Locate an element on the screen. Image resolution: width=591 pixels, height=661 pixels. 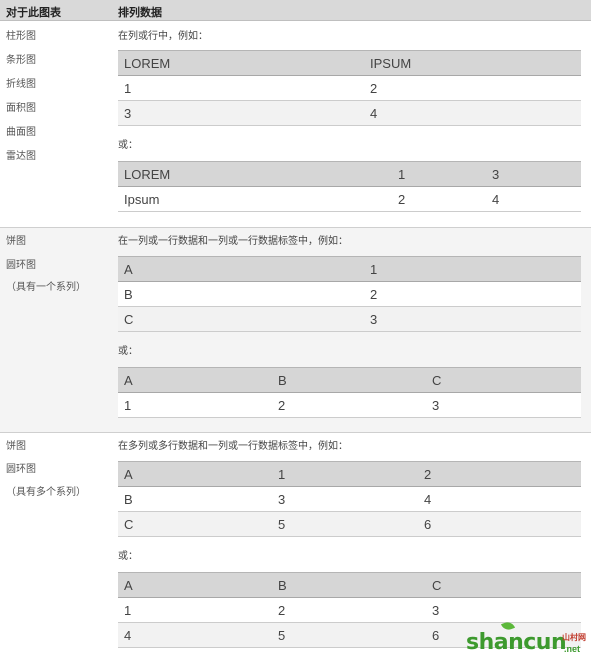
example-table-2: ABC 123 is located at coordinates (349, 392).